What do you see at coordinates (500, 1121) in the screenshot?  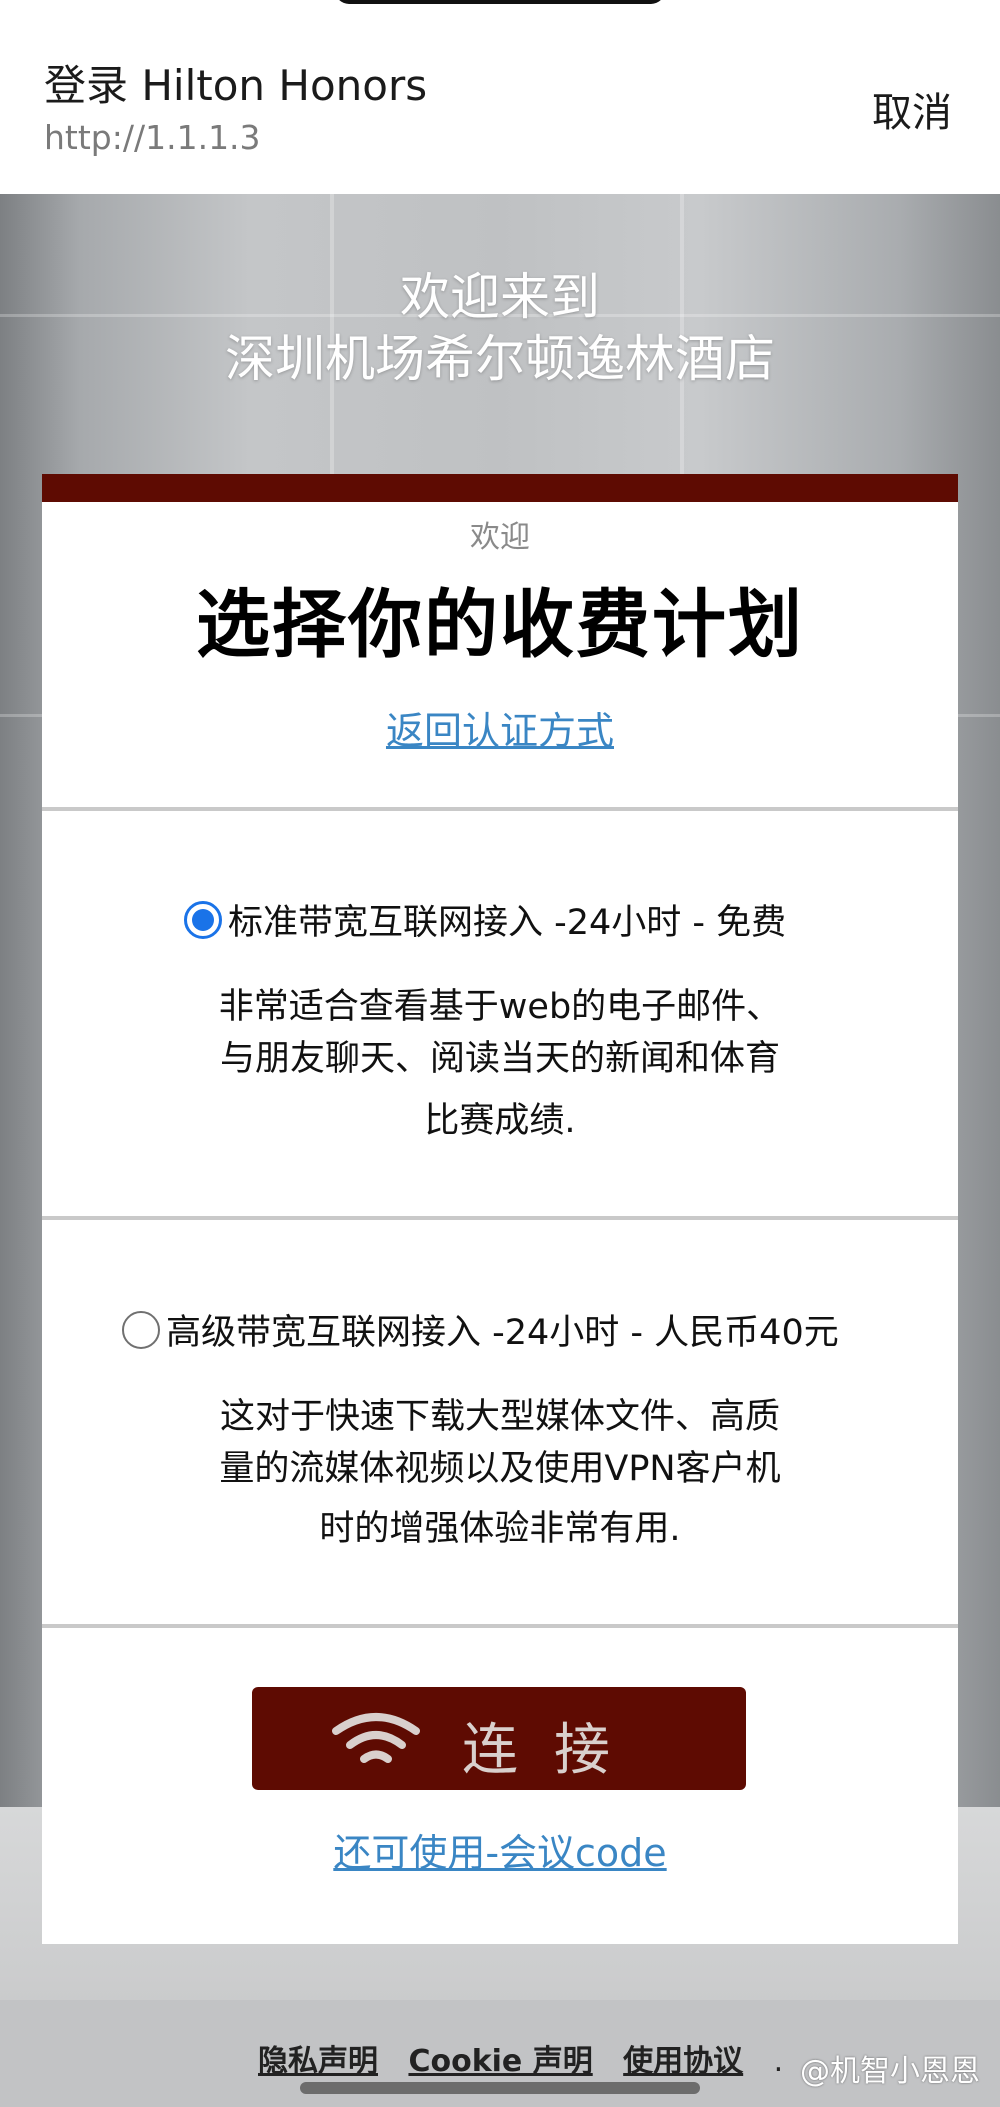 I see `plan-standard-desc-line3: 比赛成绩.` at bounding box center [500, 1121].